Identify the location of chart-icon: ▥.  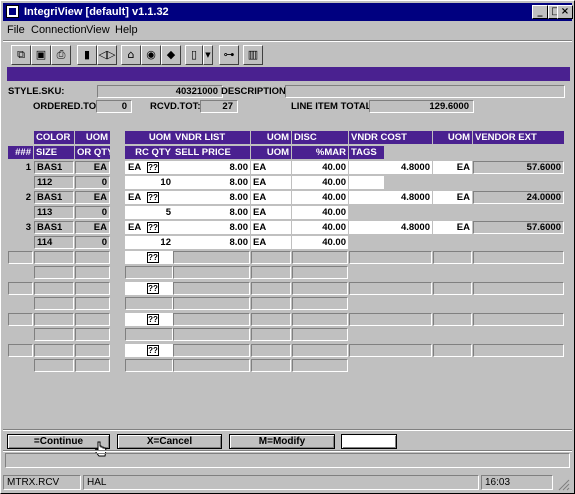
(253, 55).